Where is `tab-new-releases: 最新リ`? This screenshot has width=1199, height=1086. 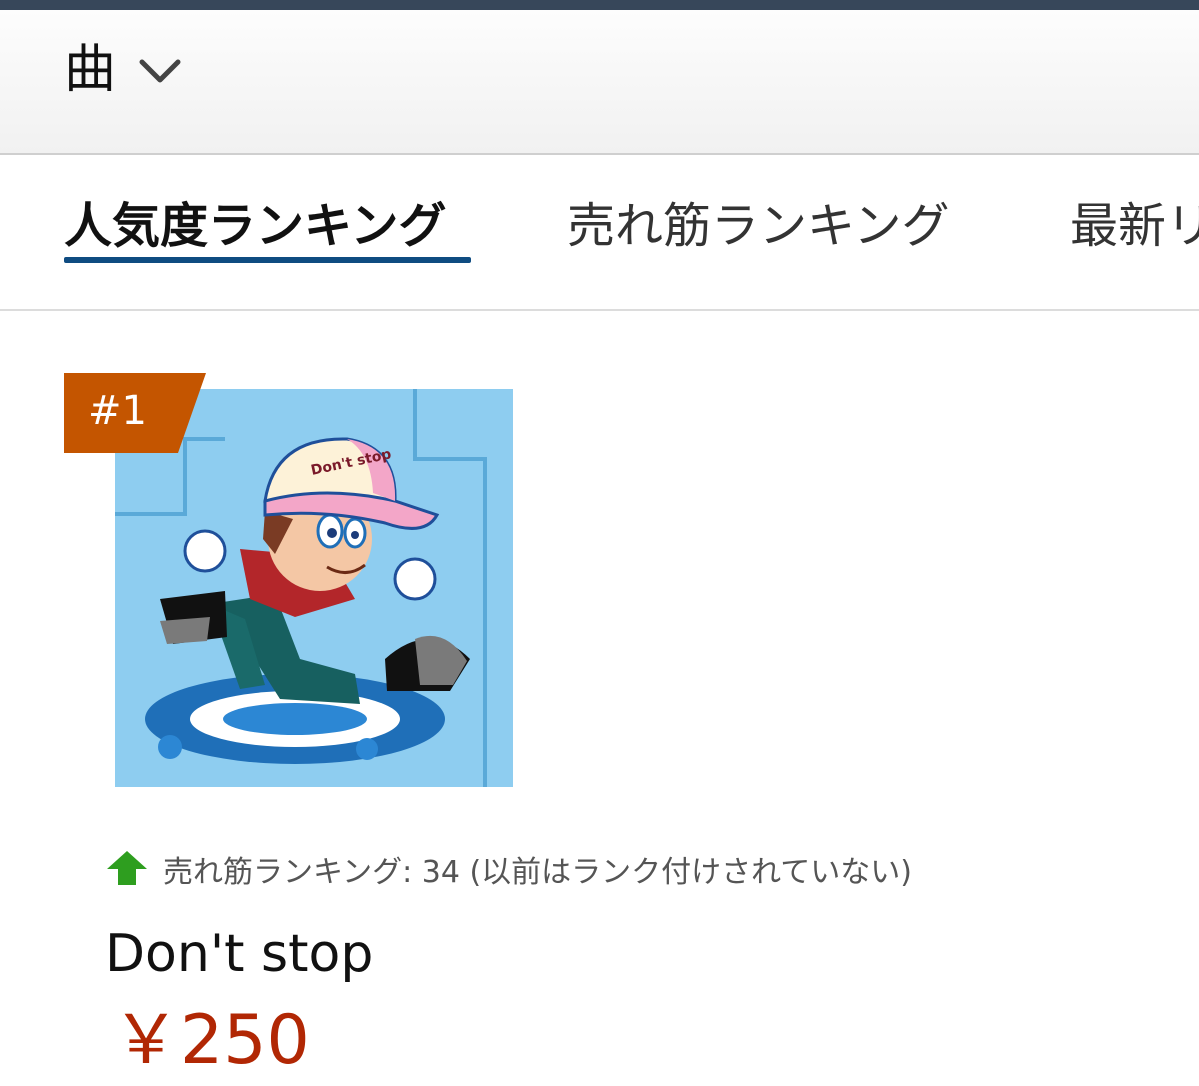
tab-new-releases: 最新リ is located at coordinates (1134, 226).